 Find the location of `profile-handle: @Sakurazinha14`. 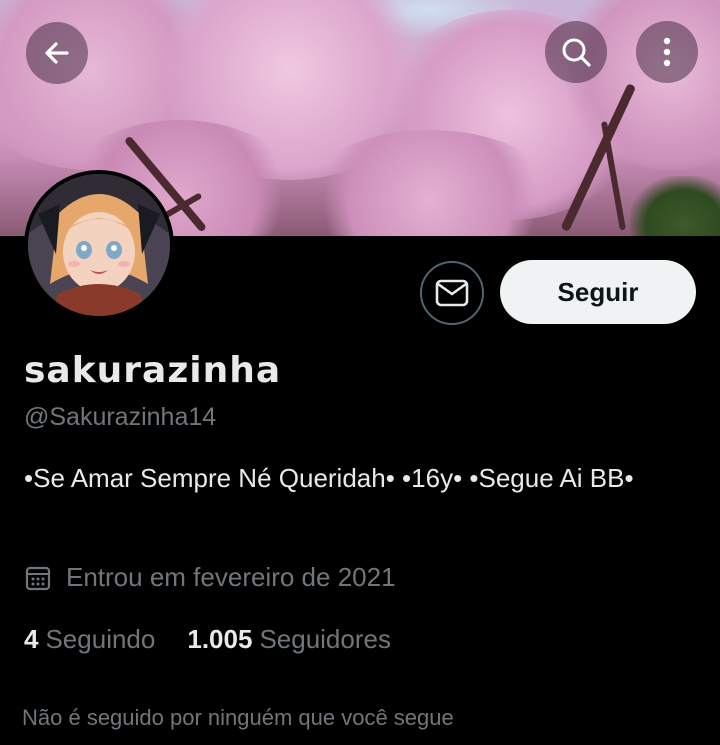

profile-handle: @Sakurazinha14 is located at coordinates (120, 417).